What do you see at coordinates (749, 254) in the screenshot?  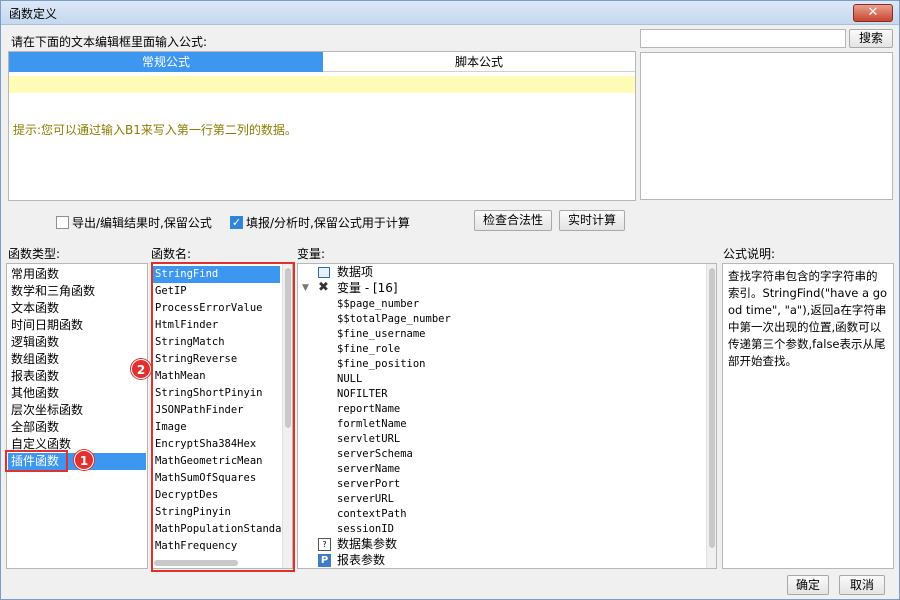 I see `description-label: 公式说明:` at bounding box center [749, 254].